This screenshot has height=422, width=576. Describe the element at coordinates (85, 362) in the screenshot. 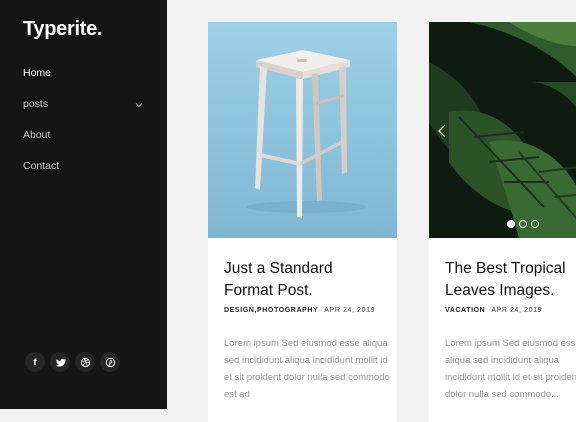

I see `dribbble-icon` at that location.